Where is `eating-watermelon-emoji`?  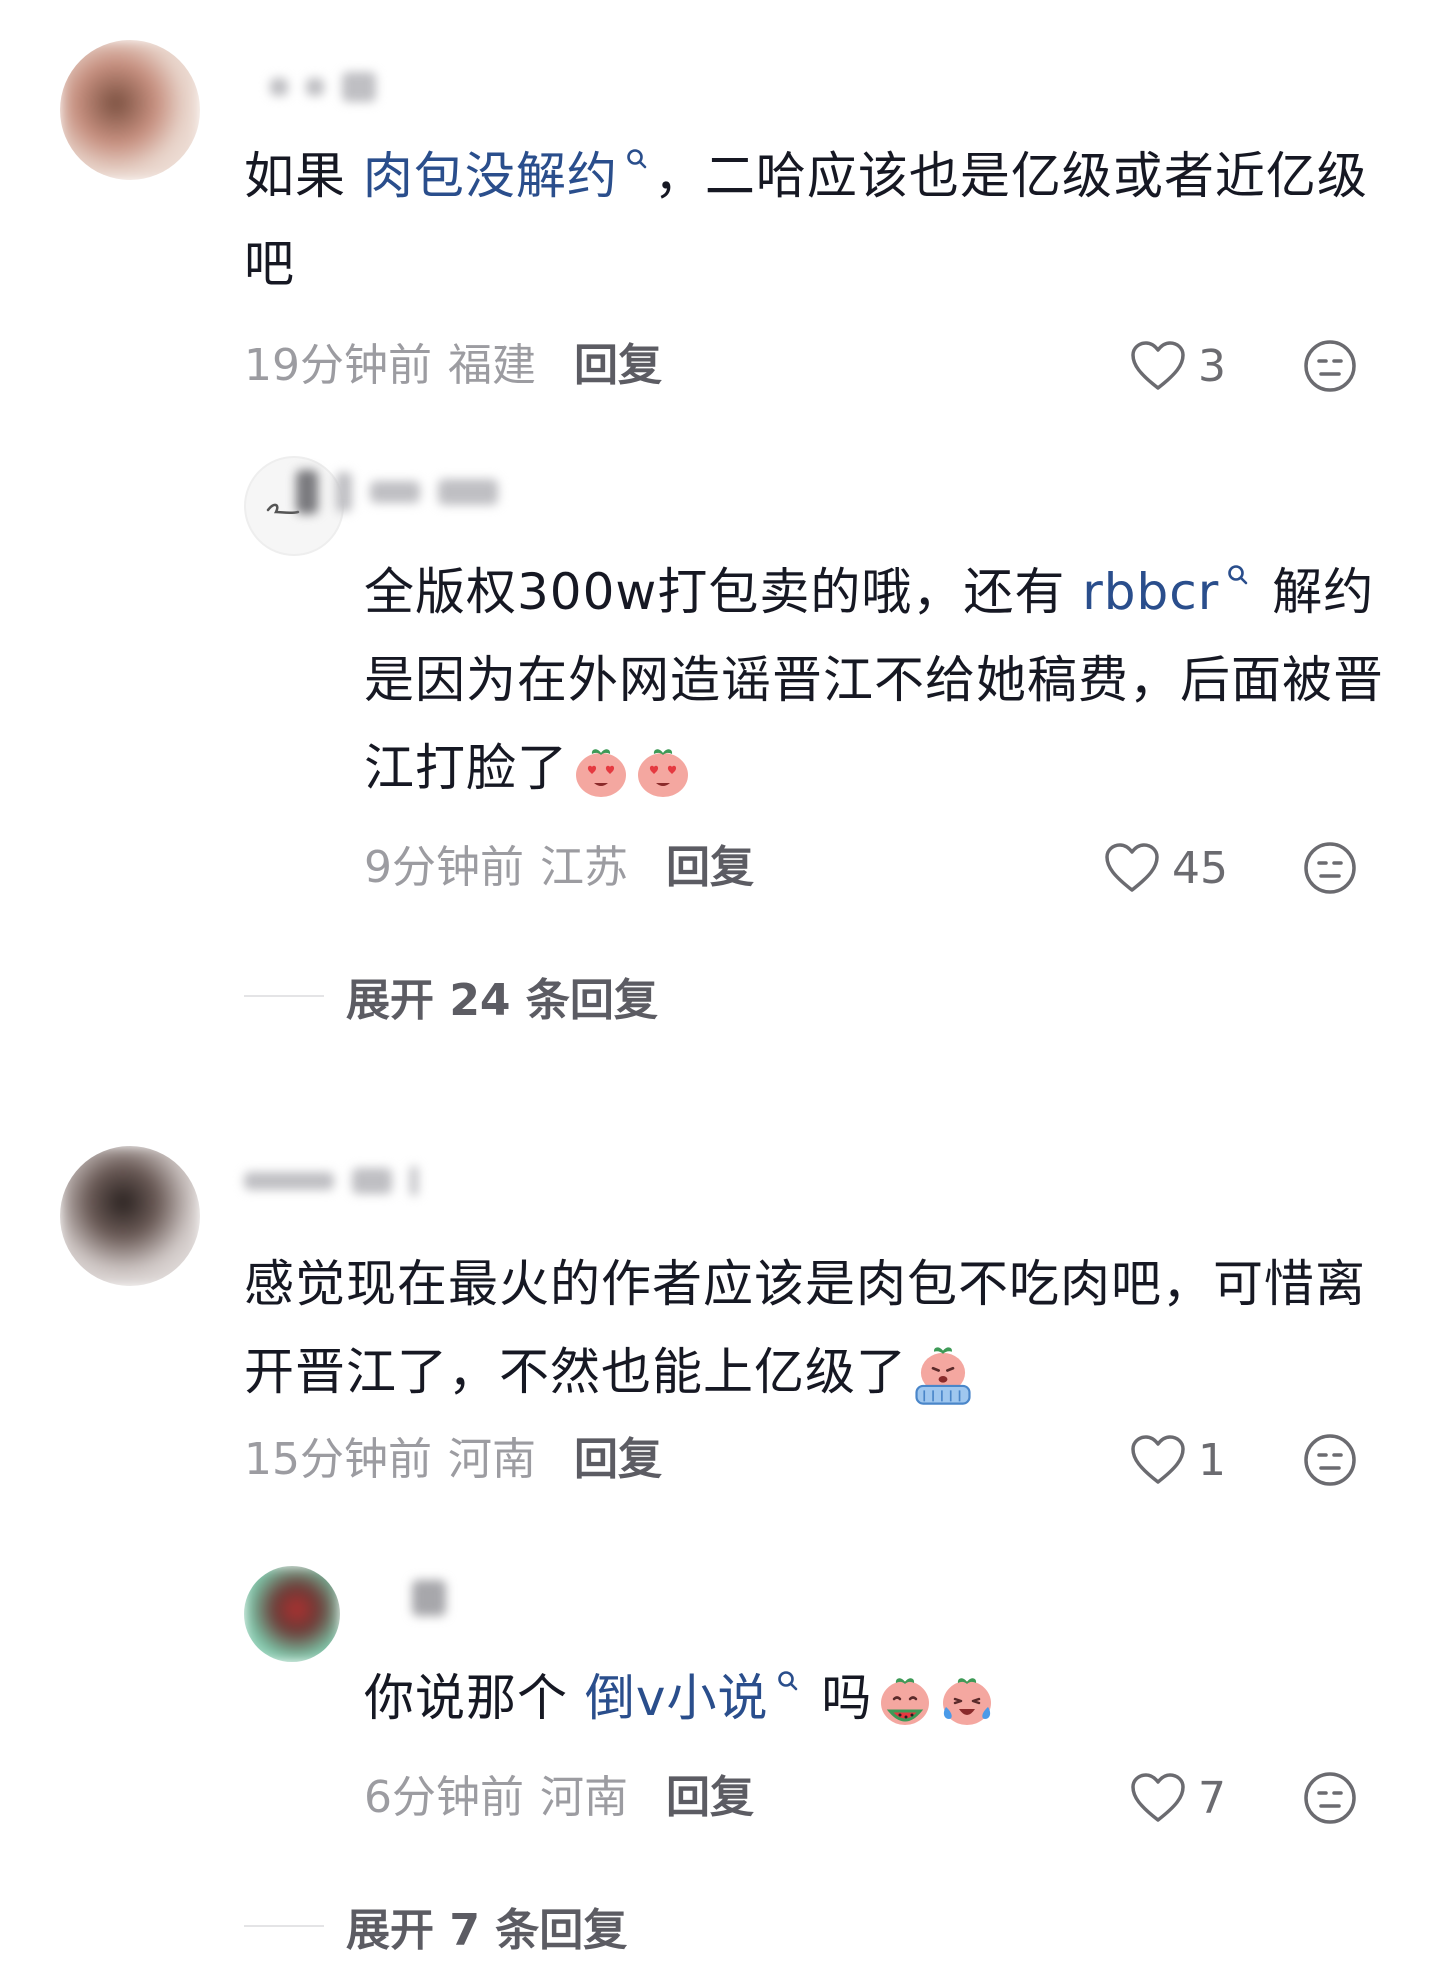 eating-watermelon-emoji is located at coordinates (905, 1701).